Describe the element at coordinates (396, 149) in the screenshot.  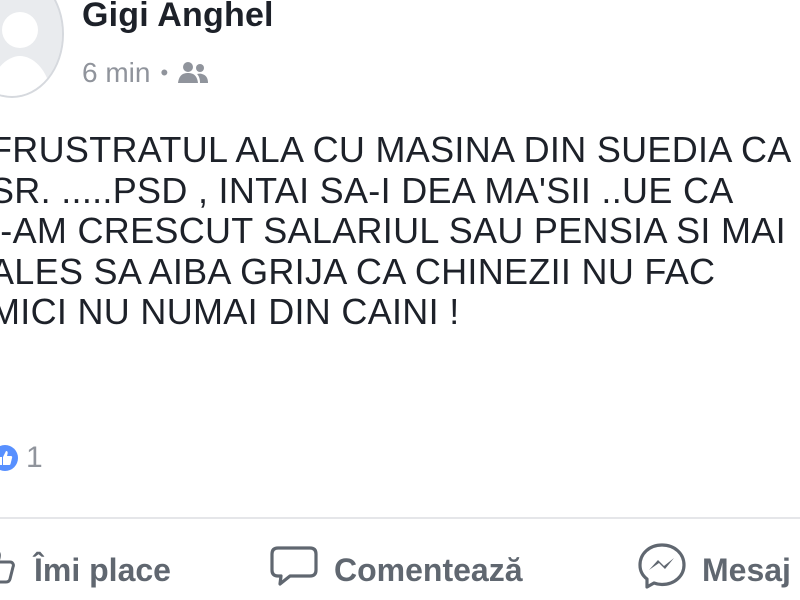
I see `post-text-line: FRUSTRATUL ALA CU MASINA DIN SUEDIA CA` at that location.